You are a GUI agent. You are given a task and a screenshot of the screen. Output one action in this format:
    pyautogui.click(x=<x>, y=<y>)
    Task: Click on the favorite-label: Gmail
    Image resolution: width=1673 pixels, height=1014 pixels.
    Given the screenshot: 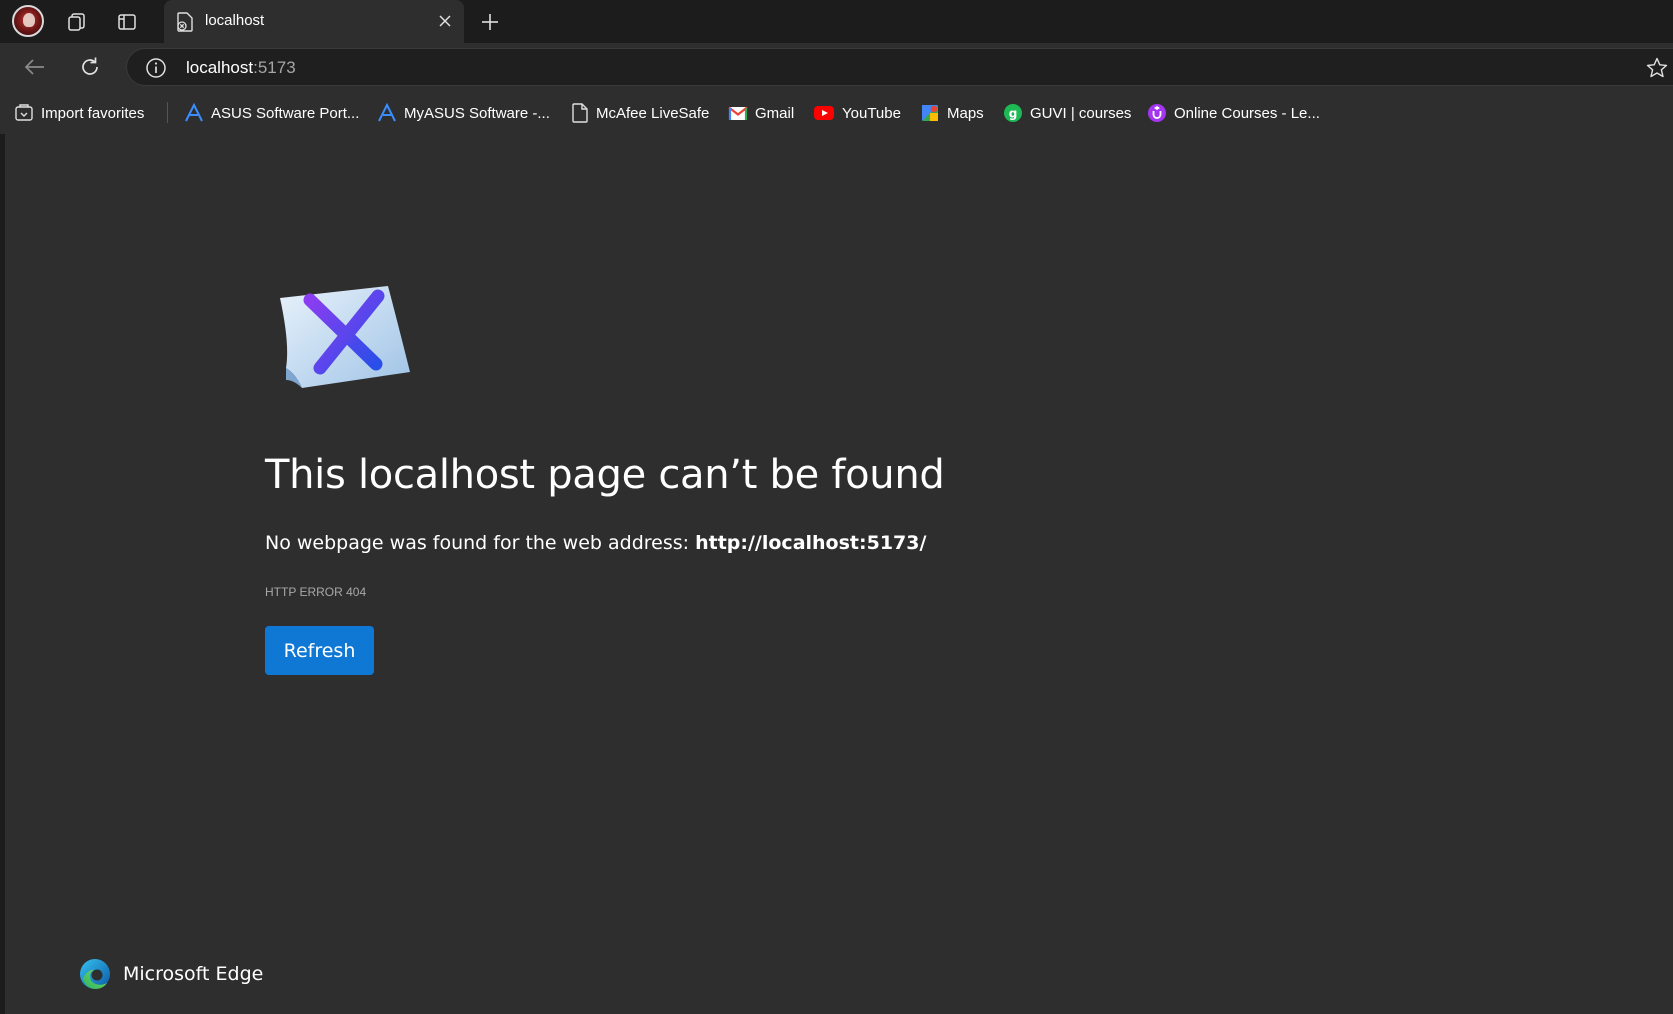 What is the action you would take?
    pyautogui.click(x=775, y=113)
    